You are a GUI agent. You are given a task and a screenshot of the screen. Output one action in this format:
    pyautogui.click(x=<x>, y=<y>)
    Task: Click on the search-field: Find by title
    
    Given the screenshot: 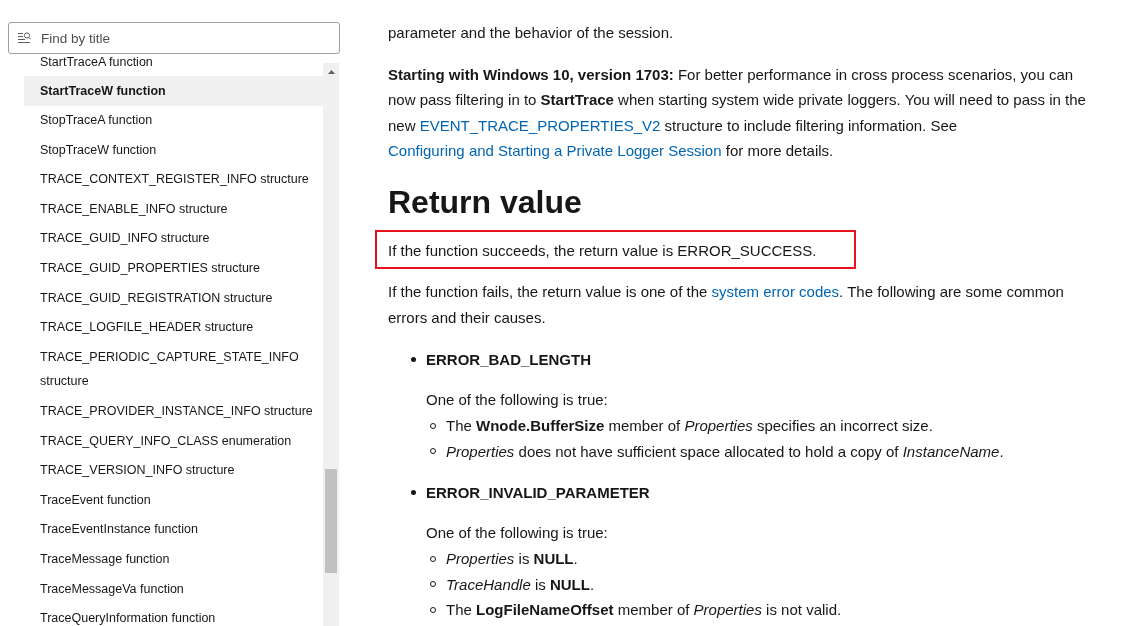 What is the action you would take?
    pyautogui.click(x=174, y=38)
    